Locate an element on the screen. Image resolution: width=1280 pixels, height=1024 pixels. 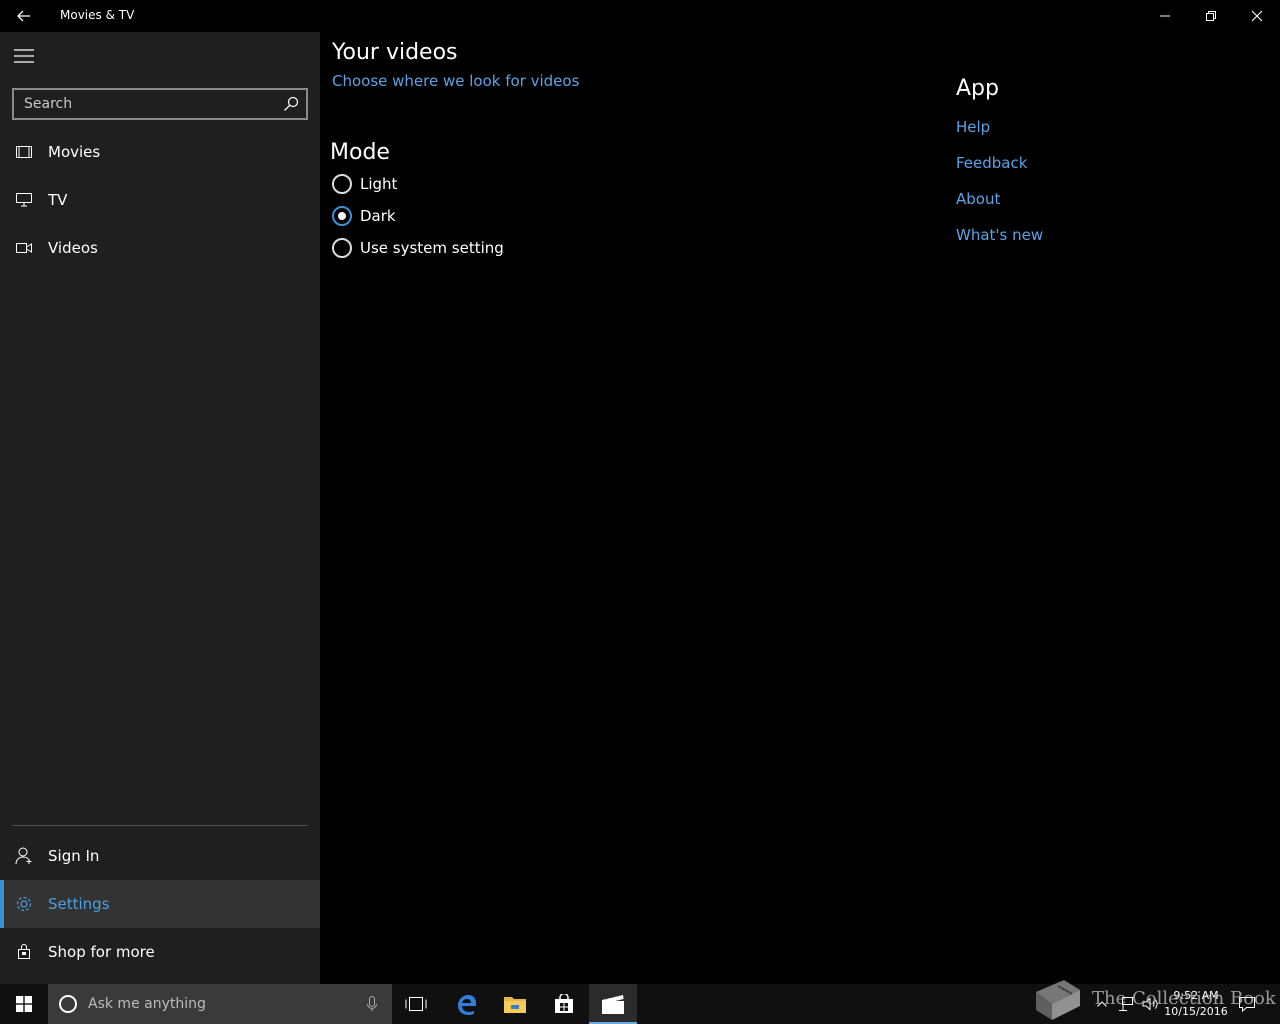
choose-video-folders-link: Choose where we look for videos is located at coordinates (455, 81).